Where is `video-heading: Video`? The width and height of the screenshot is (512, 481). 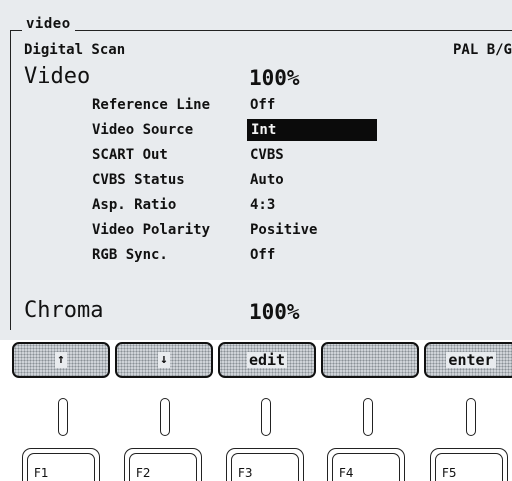
video-heading: Video is located at coordinates (57, 76).